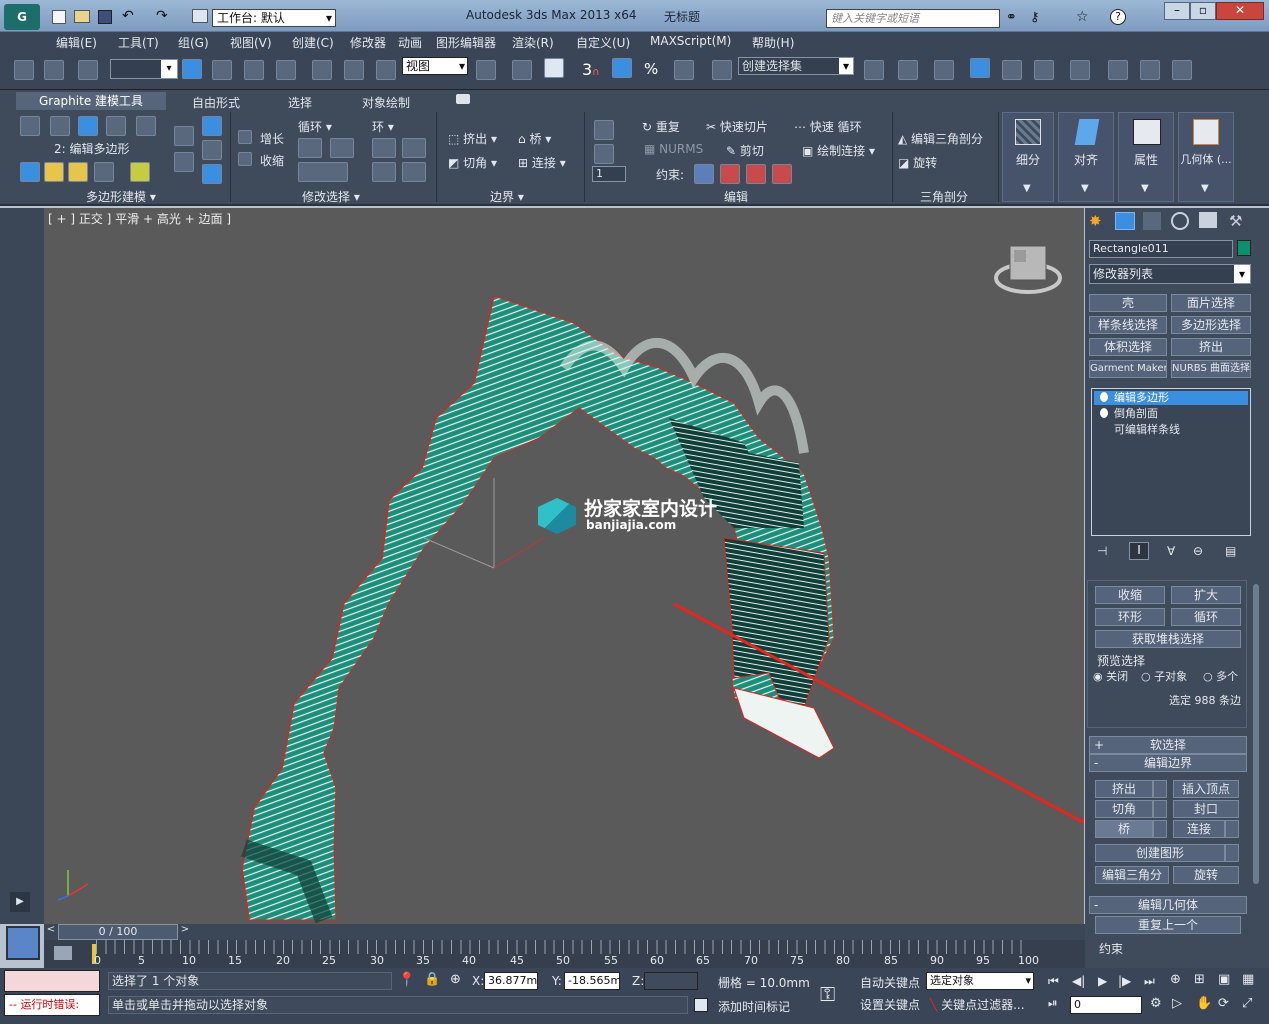 Image resolution: width=1269 pixels, height=1024 pixels. I want to click on make-unique-icon: ∀, so click(1171, 551).